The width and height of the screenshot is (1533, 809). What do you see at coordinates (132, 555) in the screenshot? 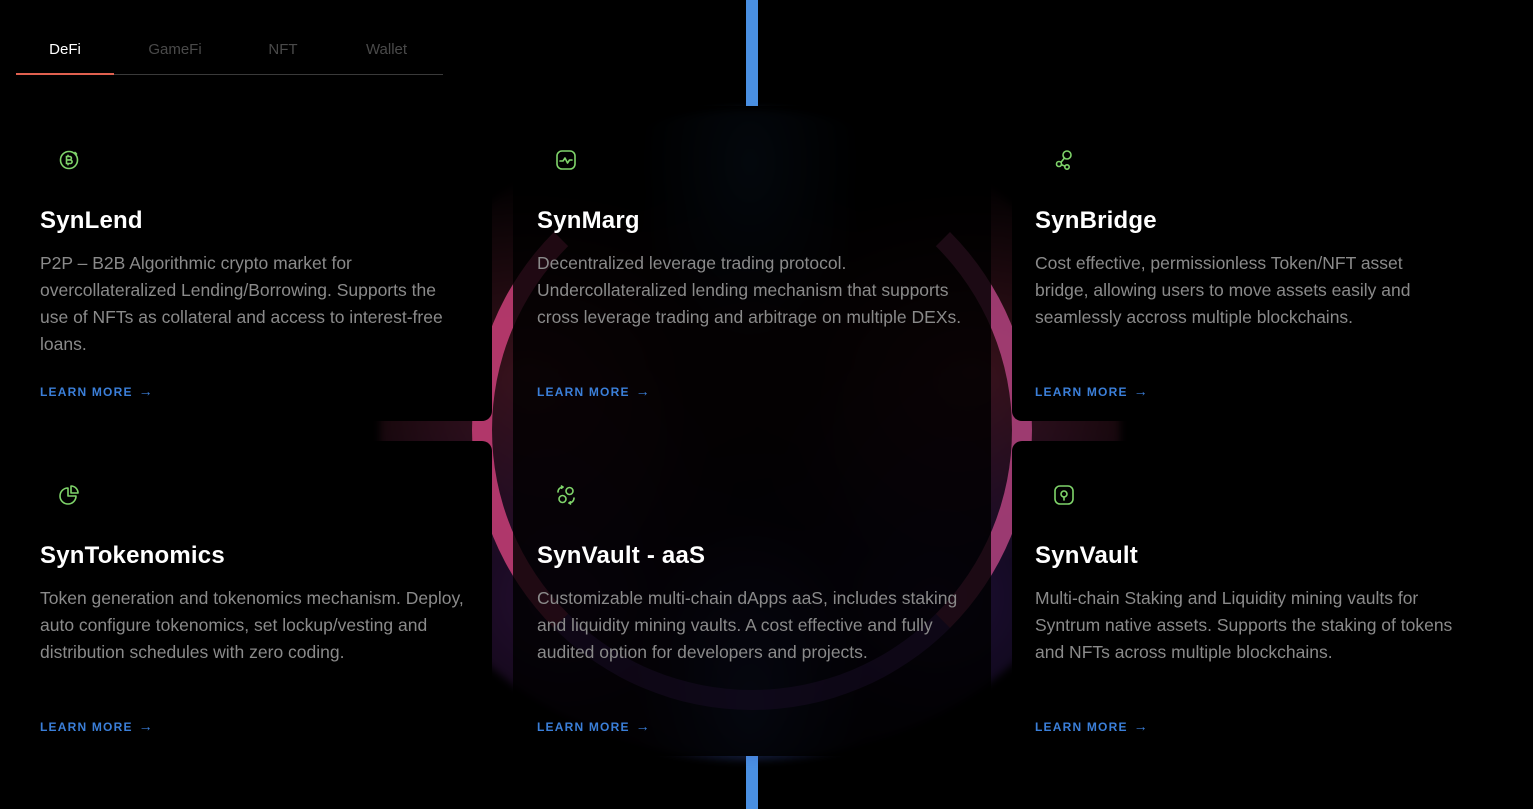
I see `card-title: SynTokenomics` at bounding box center [132, 555].